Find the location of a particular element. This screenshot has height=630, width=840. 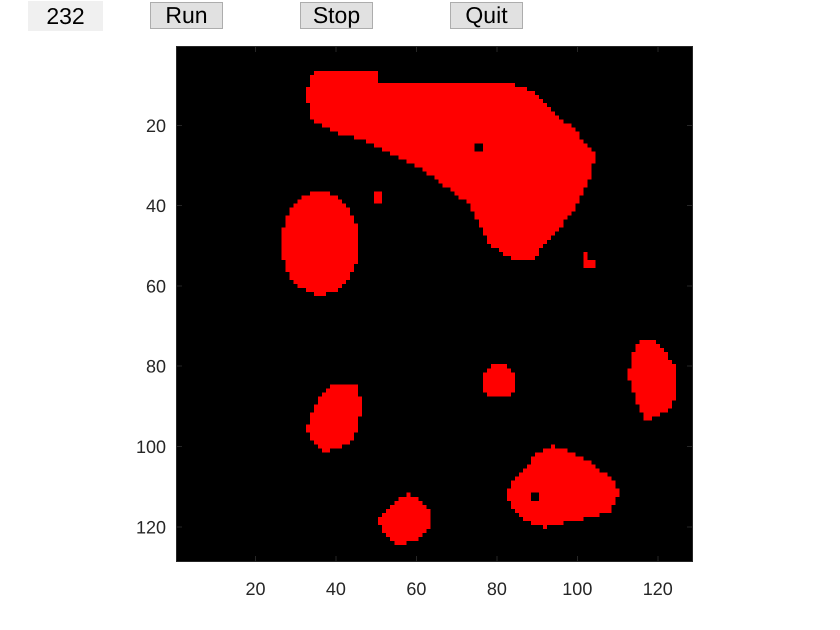

run-button: Run is located at coordinates (186, 15).